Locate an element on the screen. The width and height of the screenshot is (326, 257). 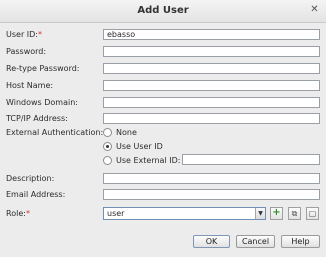
radio-use-user-id: Use User ID is located at coordinates (133, 146).